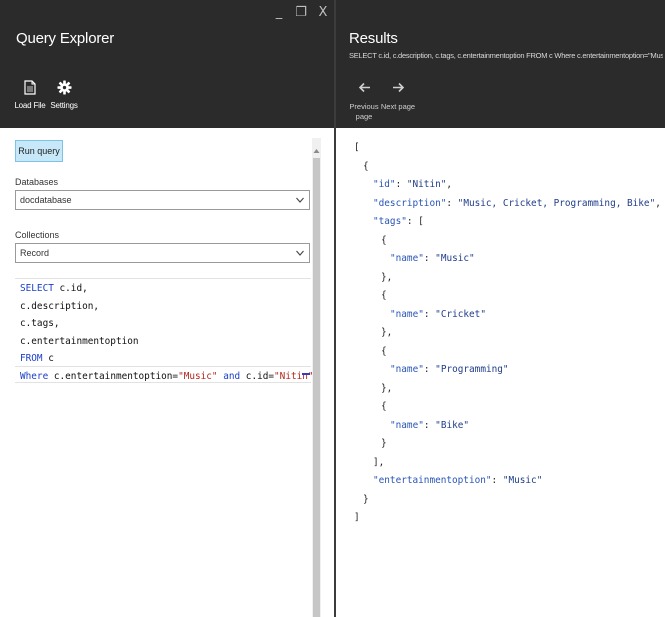 This screenshot has height=617, width=665. What do you see at coordinates (63, 105) in the screenshot?
I see `settings-label: Settings` at bounding box center [63, 105].